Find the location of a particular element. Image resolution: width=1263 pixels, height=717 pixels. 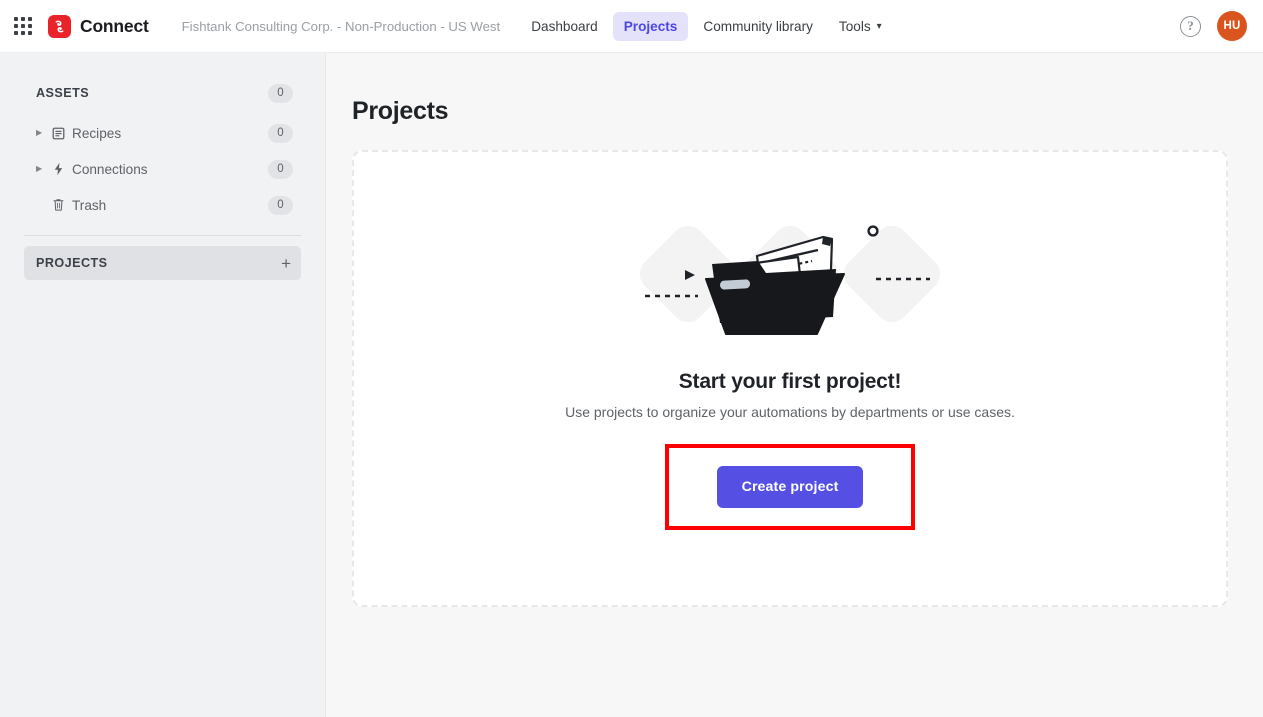

apps-grid-icon is located at coordinates (23, 26).